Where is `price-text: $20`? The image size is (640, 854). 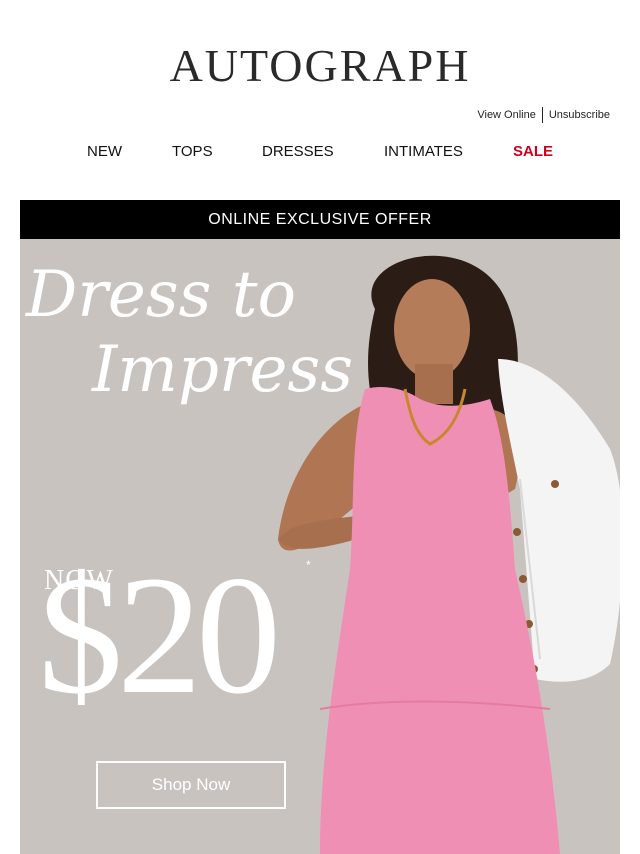
price-text: $20 is located at coordinates (159, 635).